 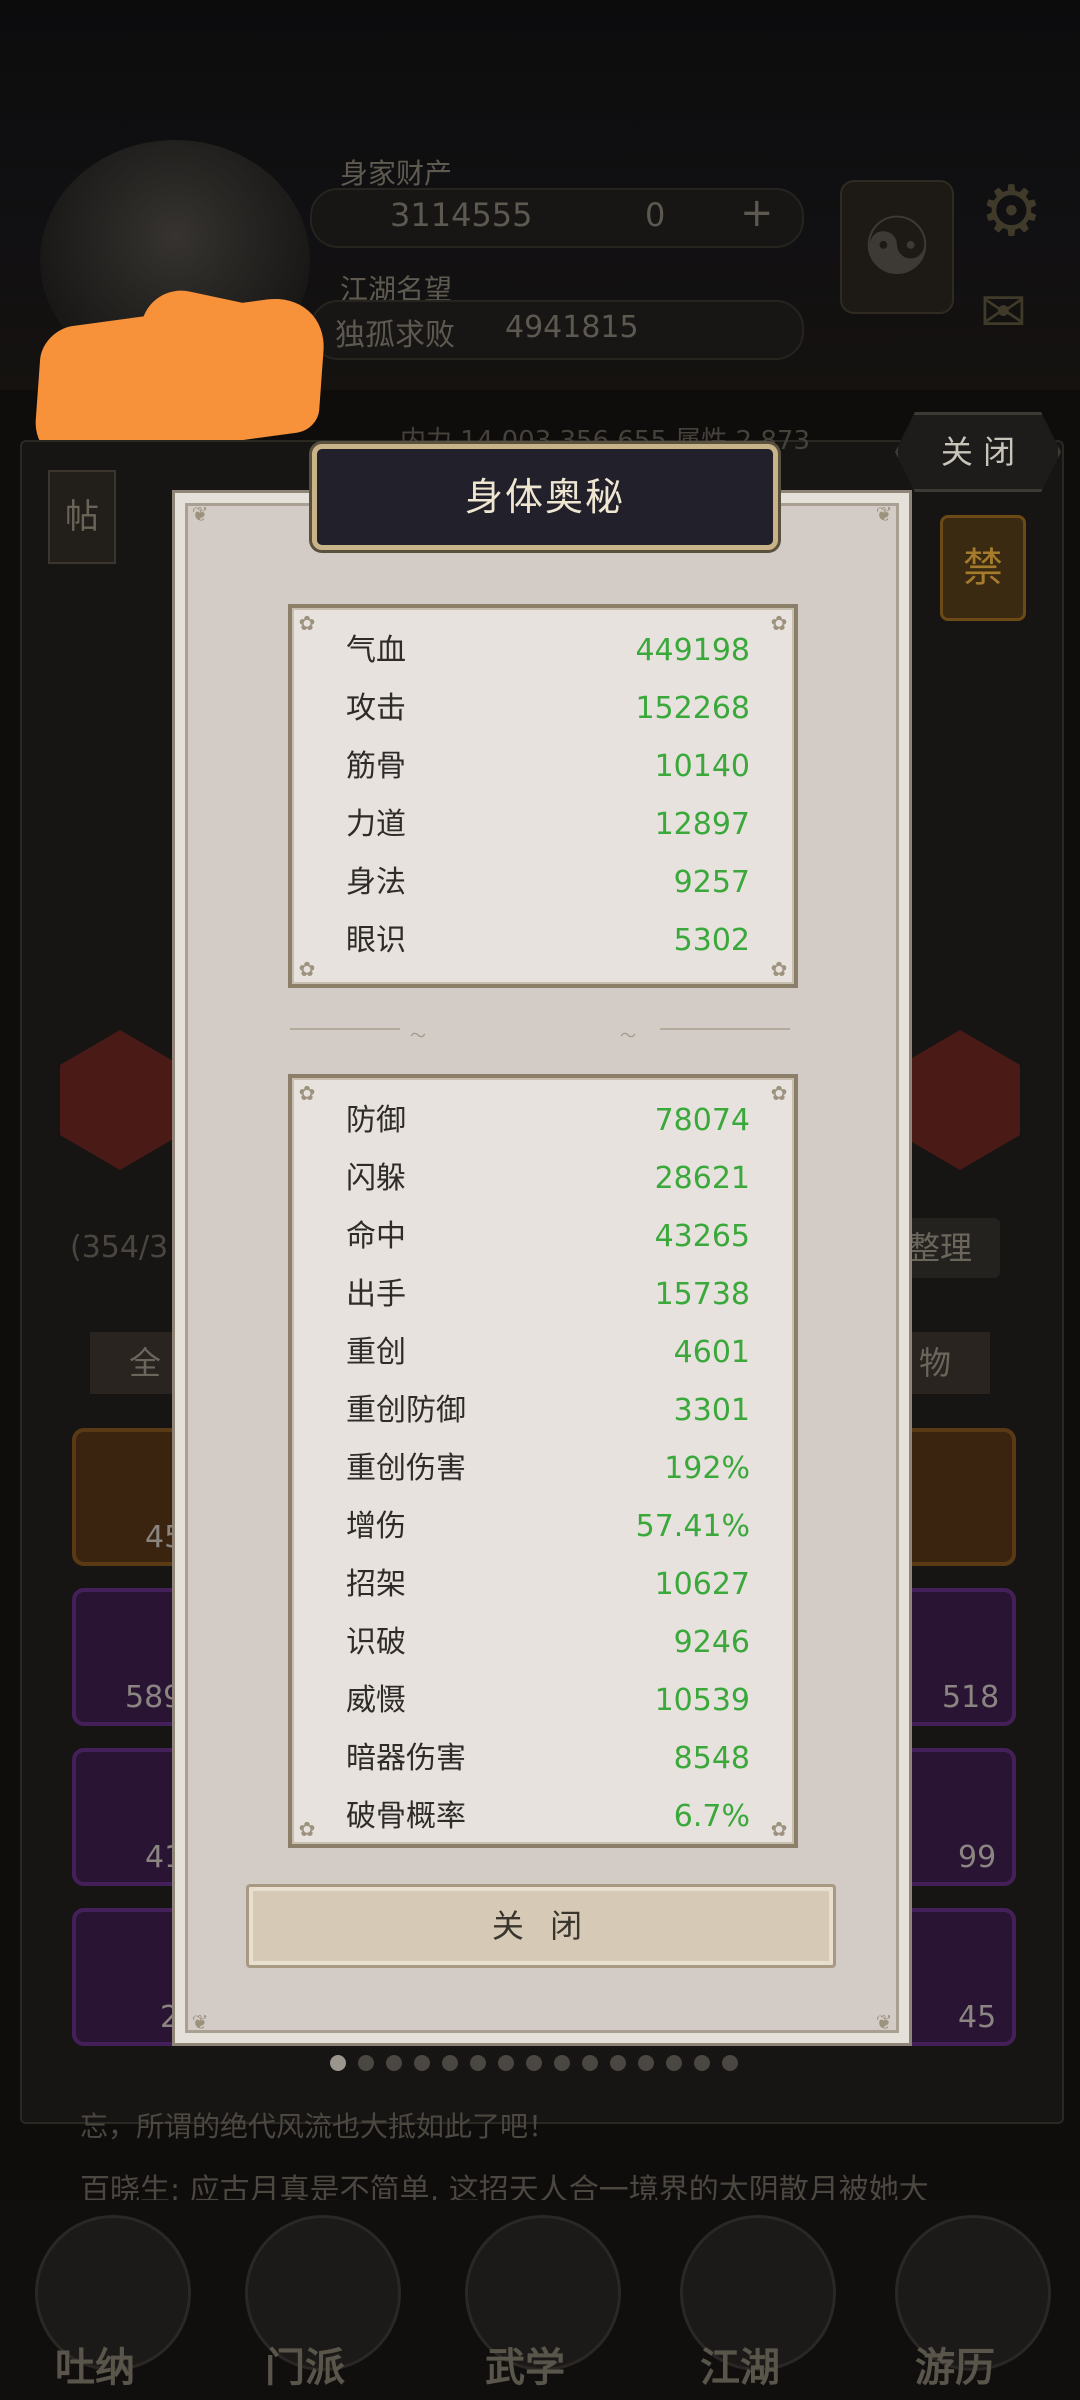 What do you see at coordinates (376, 1526) in the screenshot?
I see `stat-label: 增伤` at bounding box center [376, 1526].